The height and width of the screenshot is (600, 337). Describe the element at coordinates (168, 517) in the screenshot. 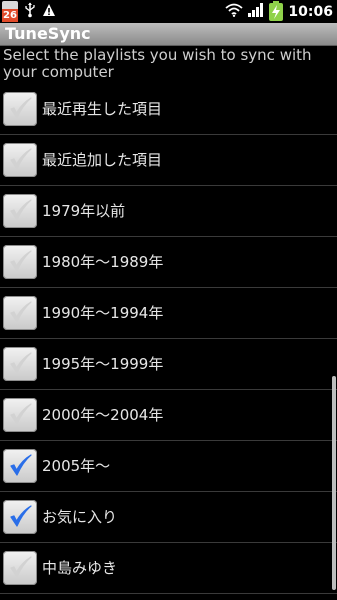

I see `playlist-row: お気に入り` at that location.